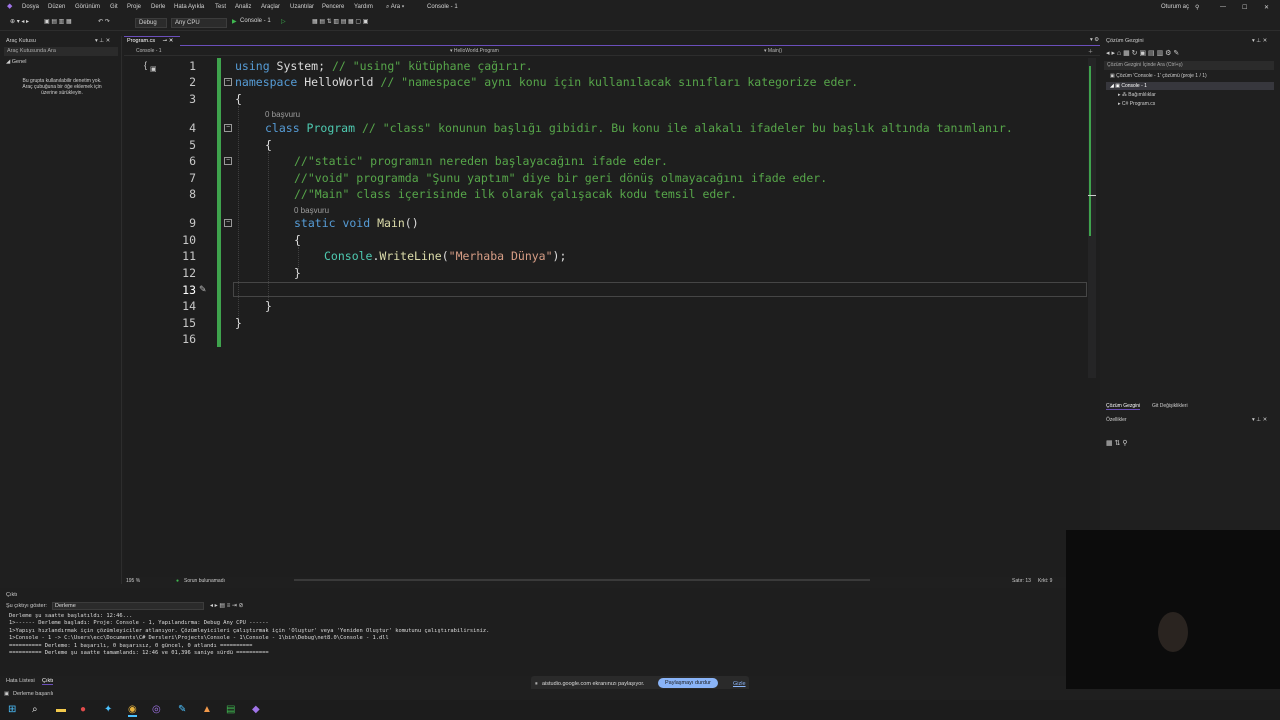 This screenshot has height=720, width=1280. What do you see at coordinates (30, 7) in the screenshot?
I see `menu-dosya: Dosya` at bounding box center [30, 7].